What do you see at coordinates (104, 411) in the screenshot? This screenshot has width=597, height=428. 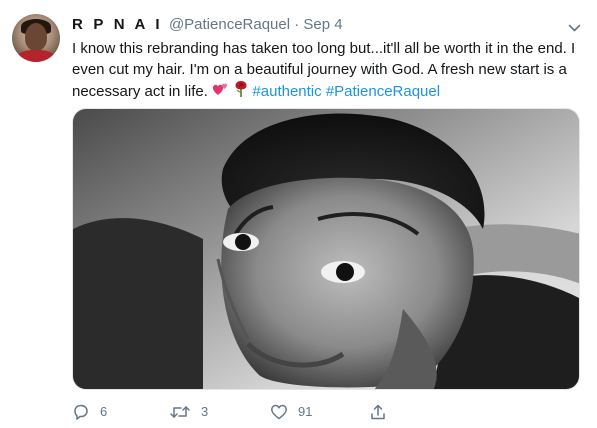 I see `reply-count: 6` at bounding box center [104, 411].